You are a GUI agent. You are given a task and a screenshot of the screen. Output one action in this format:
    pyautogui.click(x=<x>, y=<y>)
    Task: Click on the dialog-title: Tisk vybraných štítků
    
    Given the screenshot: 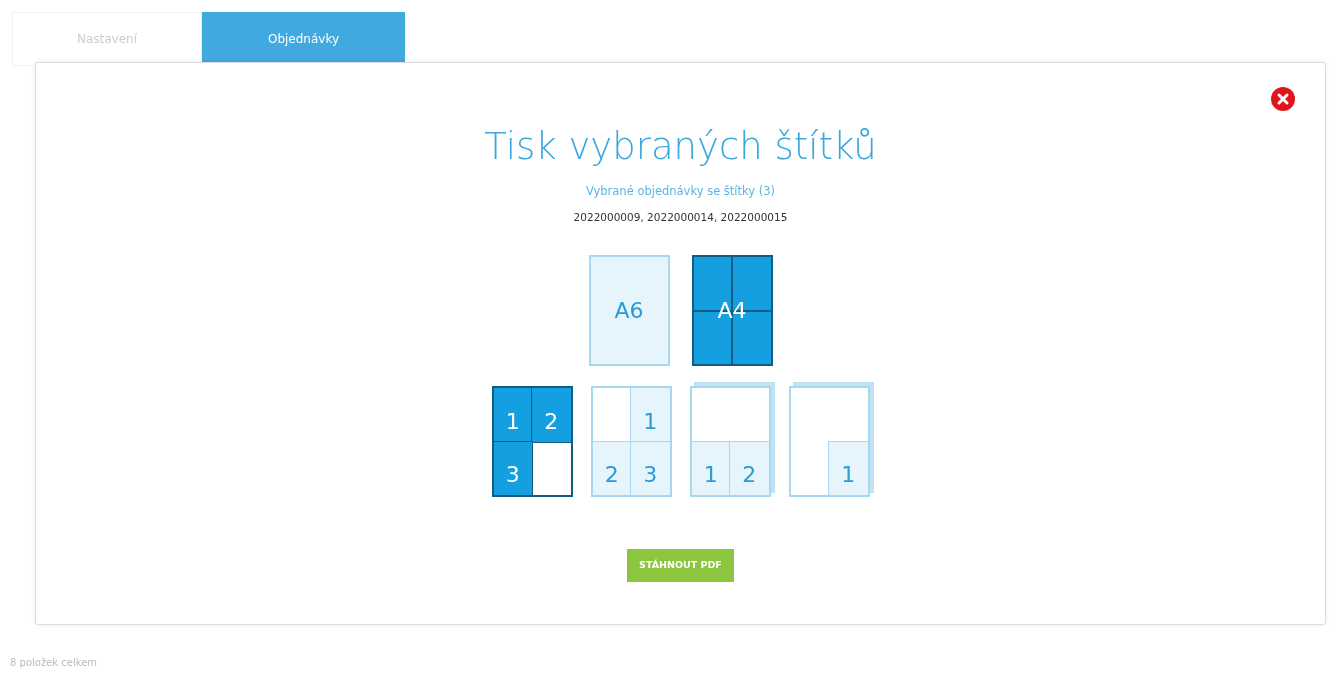 What is the action you would take?
    pyautogui.click(x=680, y=147)
    